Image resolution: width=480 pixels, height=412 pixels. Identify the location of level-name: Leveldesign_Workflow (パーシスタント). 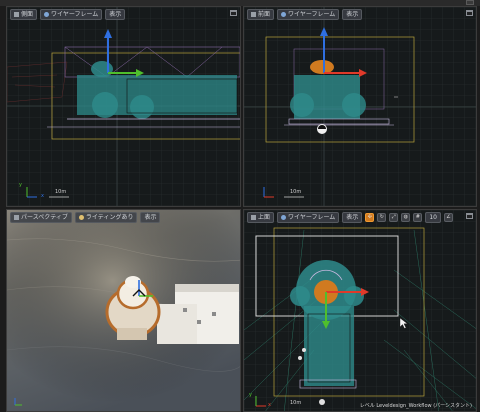
(424, 406).